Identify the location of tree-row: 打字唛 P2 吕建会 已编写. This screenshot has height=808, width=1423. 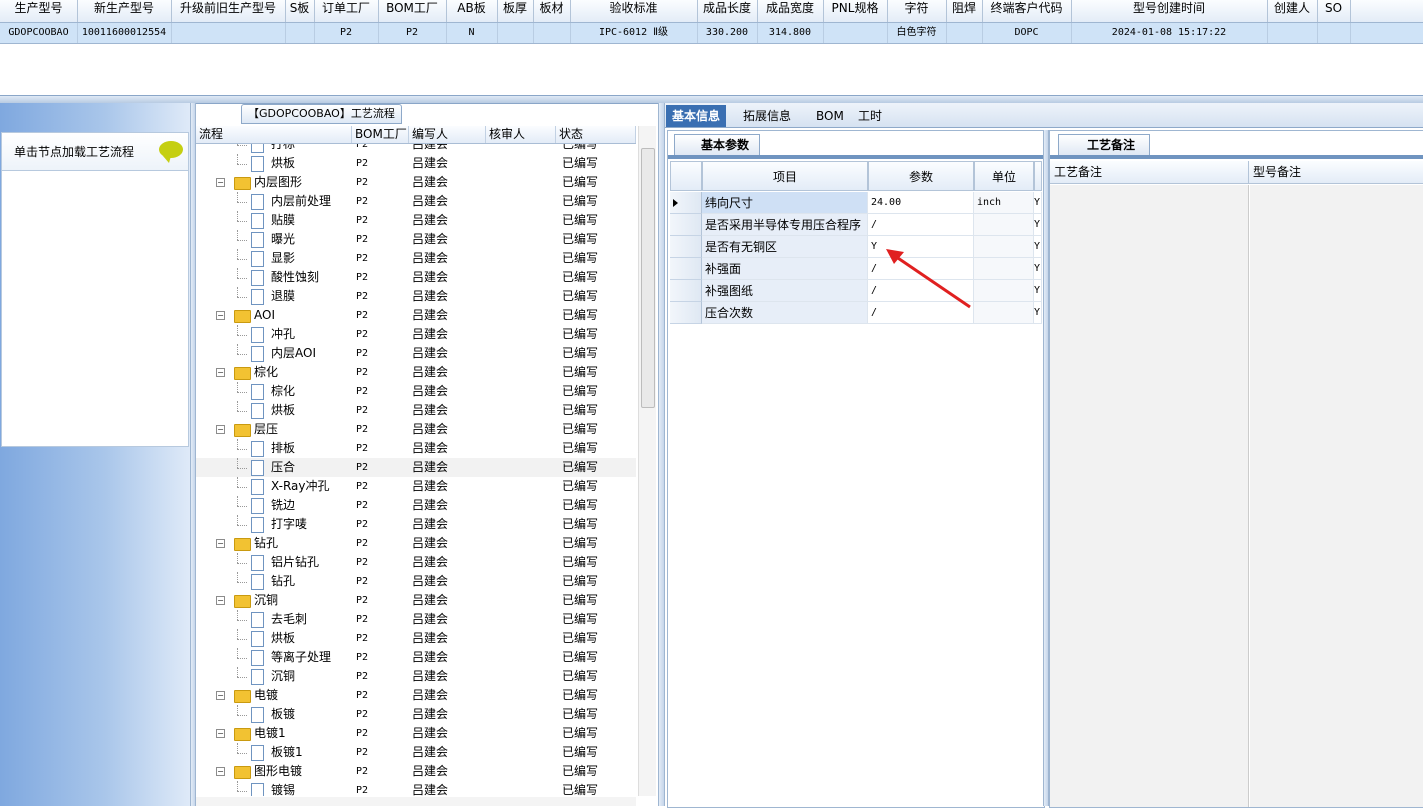
(416, 524).